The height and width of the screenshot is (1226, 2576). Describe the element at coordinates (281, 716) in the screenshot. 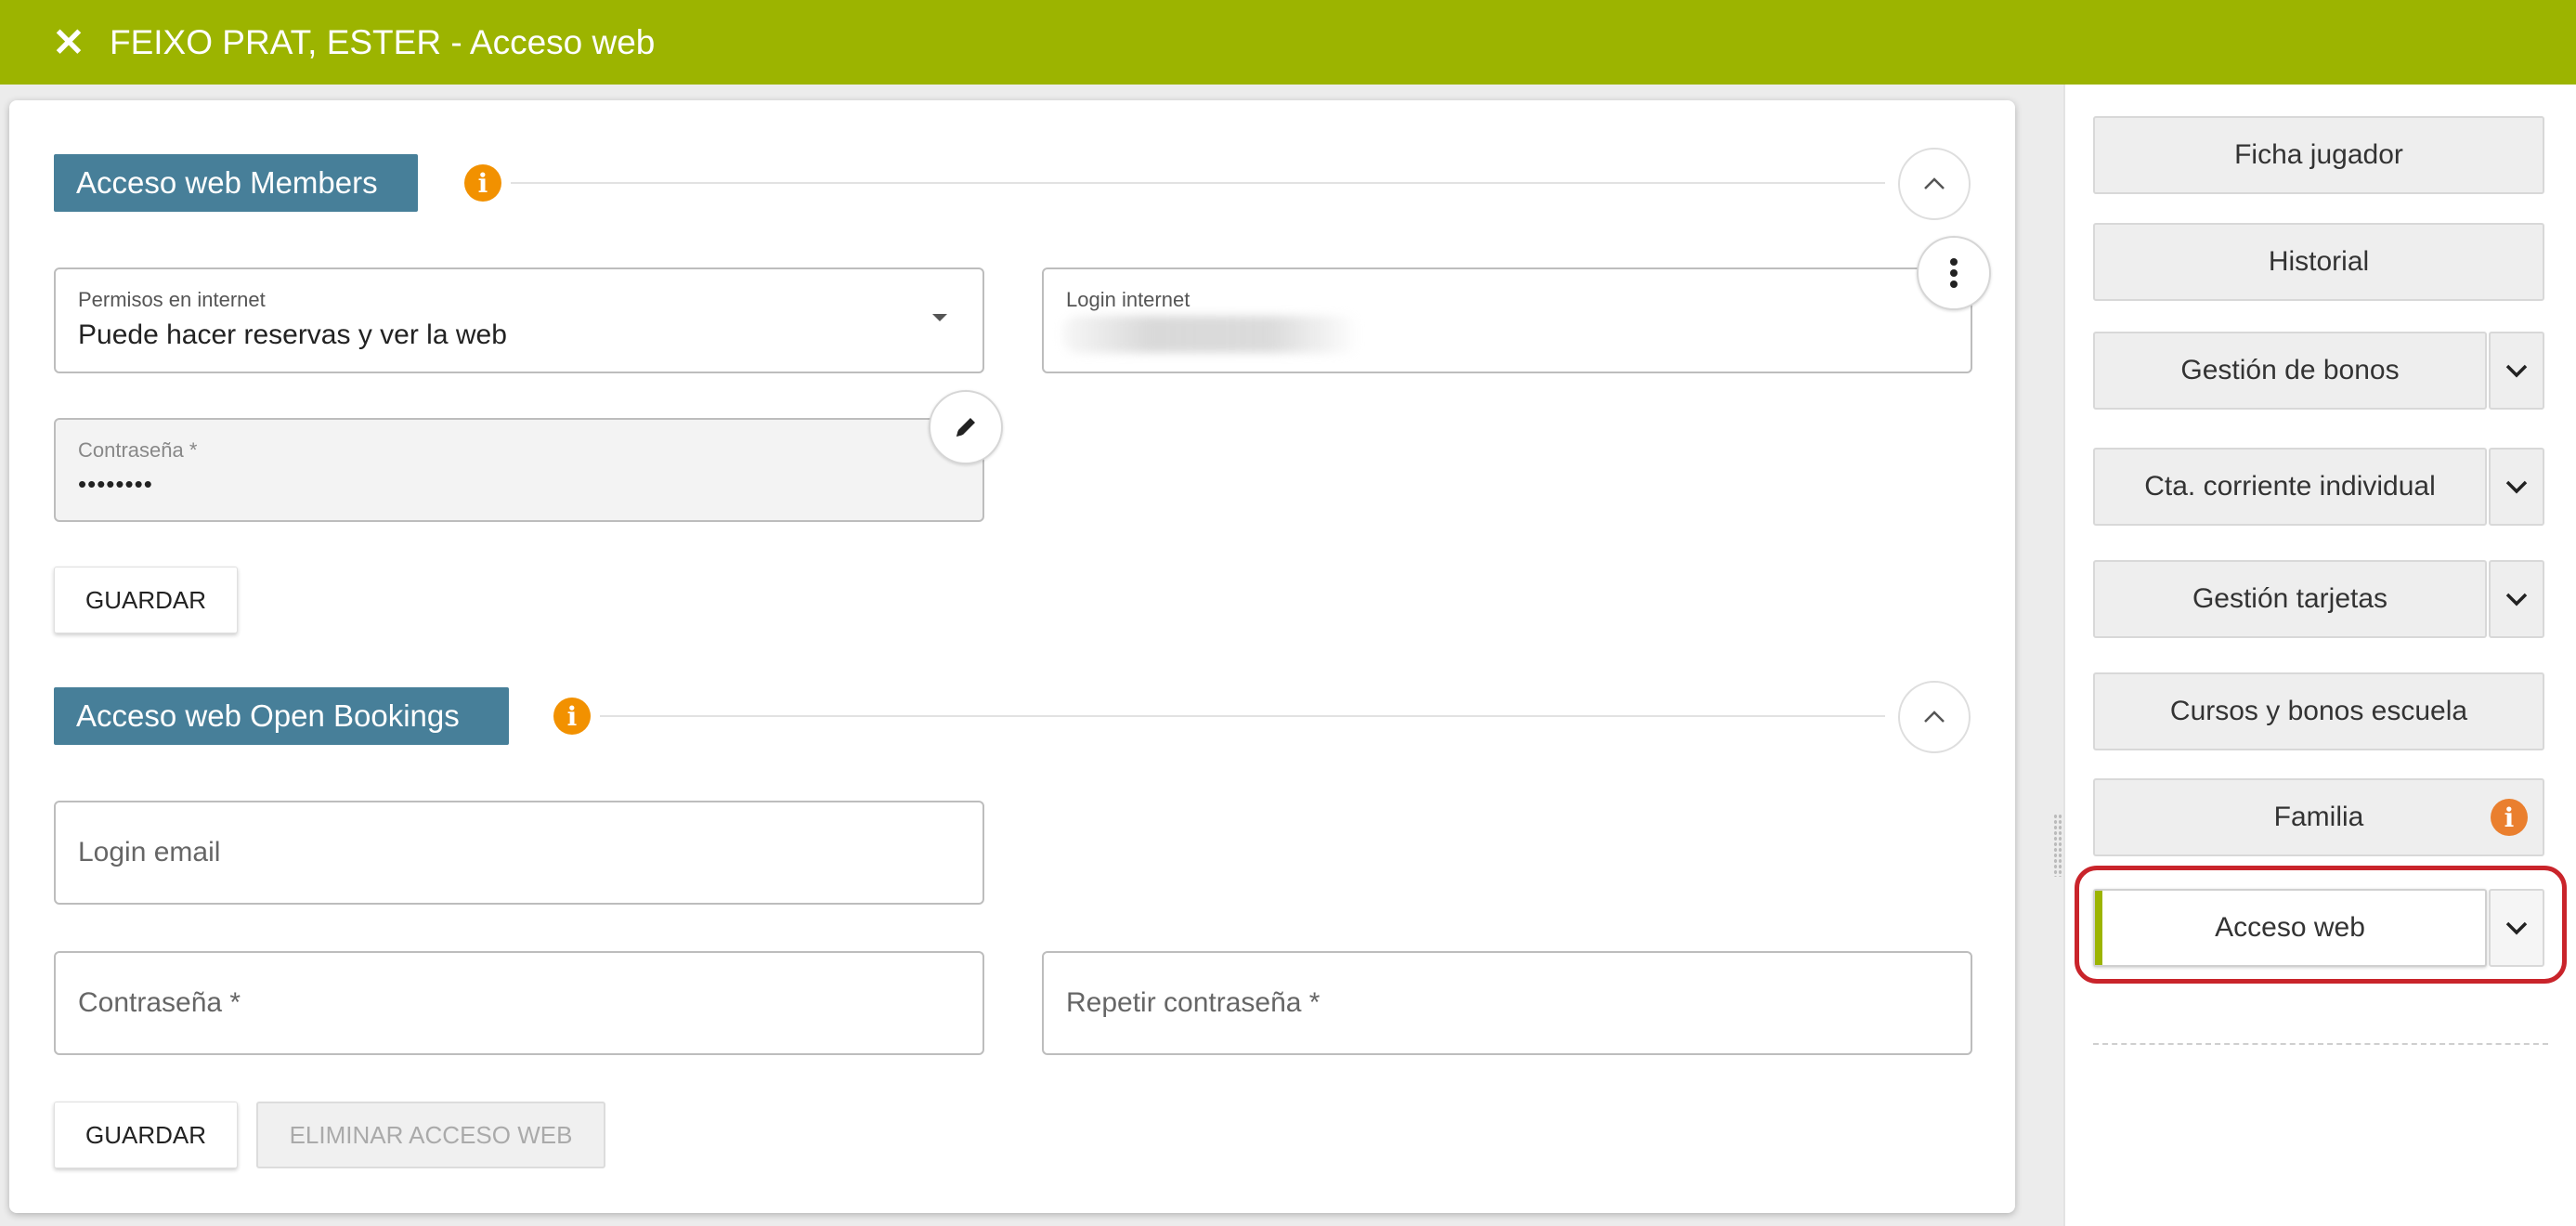

I see `section-title-open-bookings: Acceso web Open Bookings` at that location.